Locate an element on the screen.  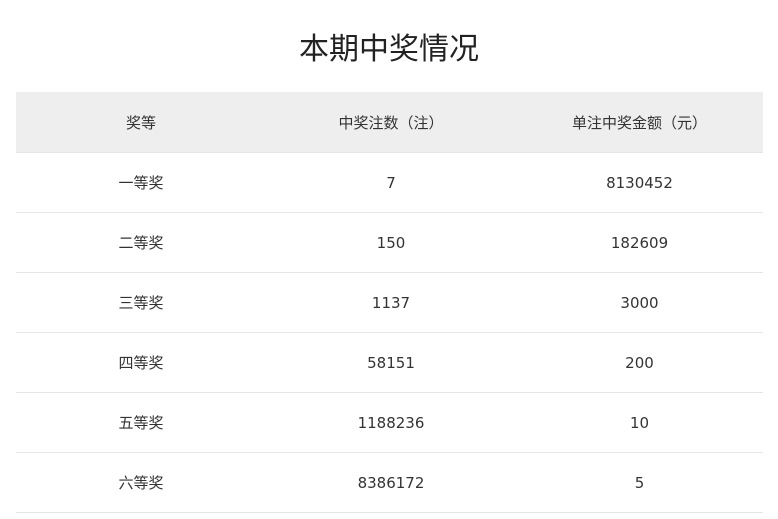
table-row: 六等奖 8386172 5 is located at coordinates (389, 482).